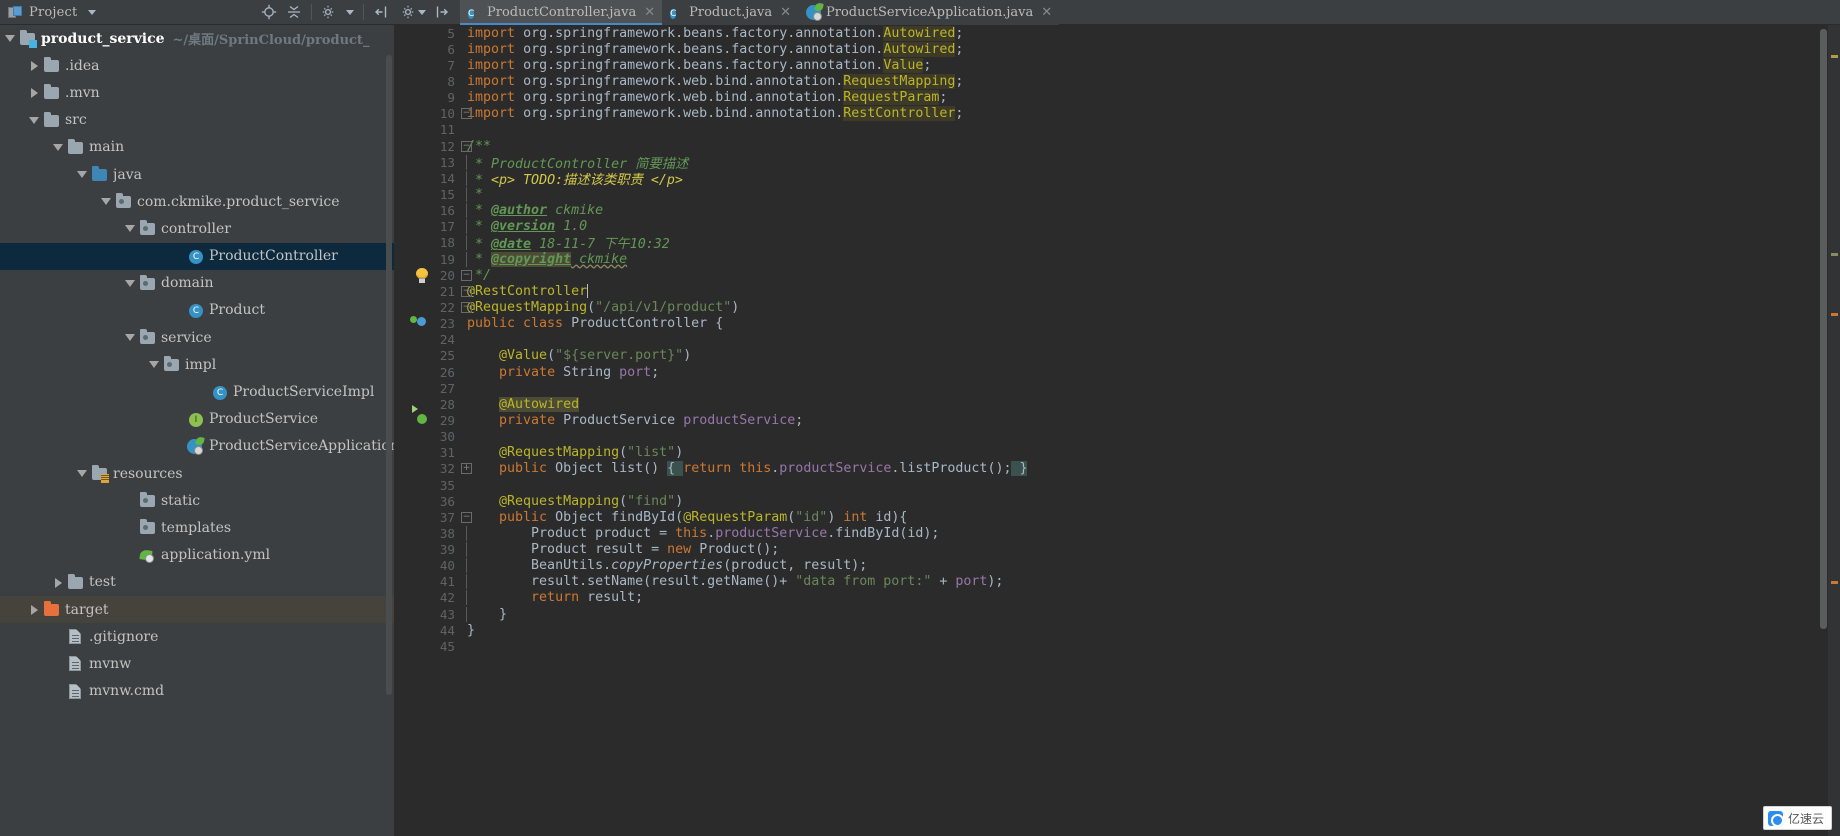  What do you see at coordinates (1117, 146) in the screenshot?
I see `code-line: −12/**` at bounding box center [1117, 146].